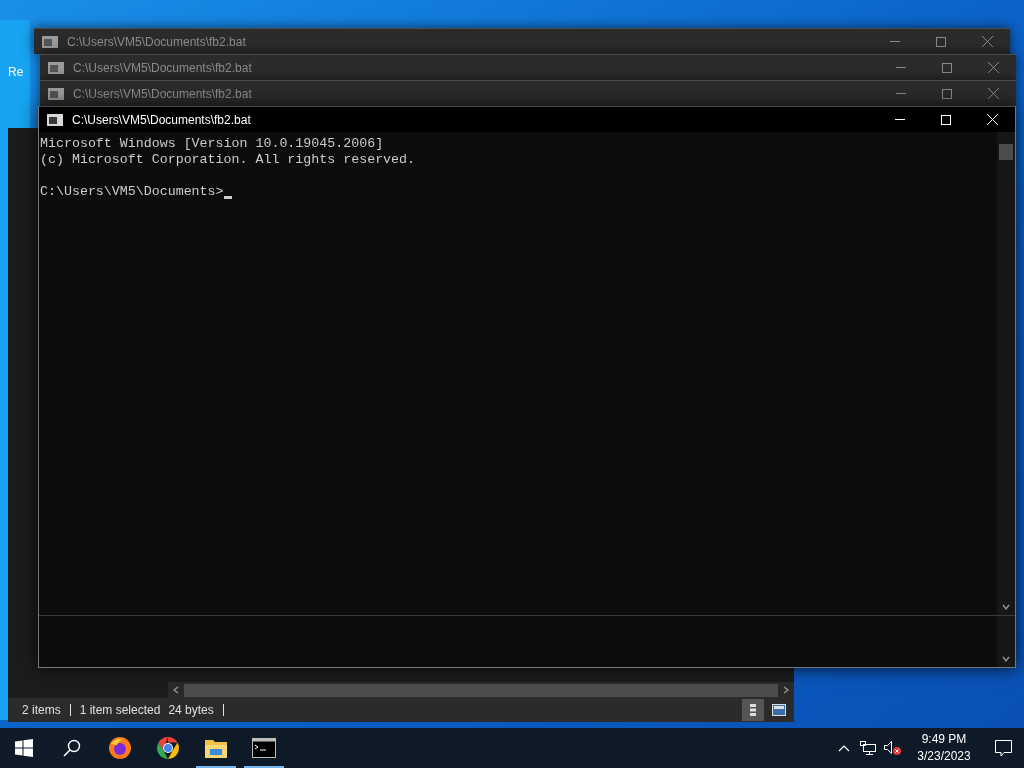 The width and height of the screenshot is (1024, 768). Describe the element at coordinates (212, 144) in the screenshot. I see `console-text: Microsoft Windows [Version 10.0.19045.2006]` at that location.